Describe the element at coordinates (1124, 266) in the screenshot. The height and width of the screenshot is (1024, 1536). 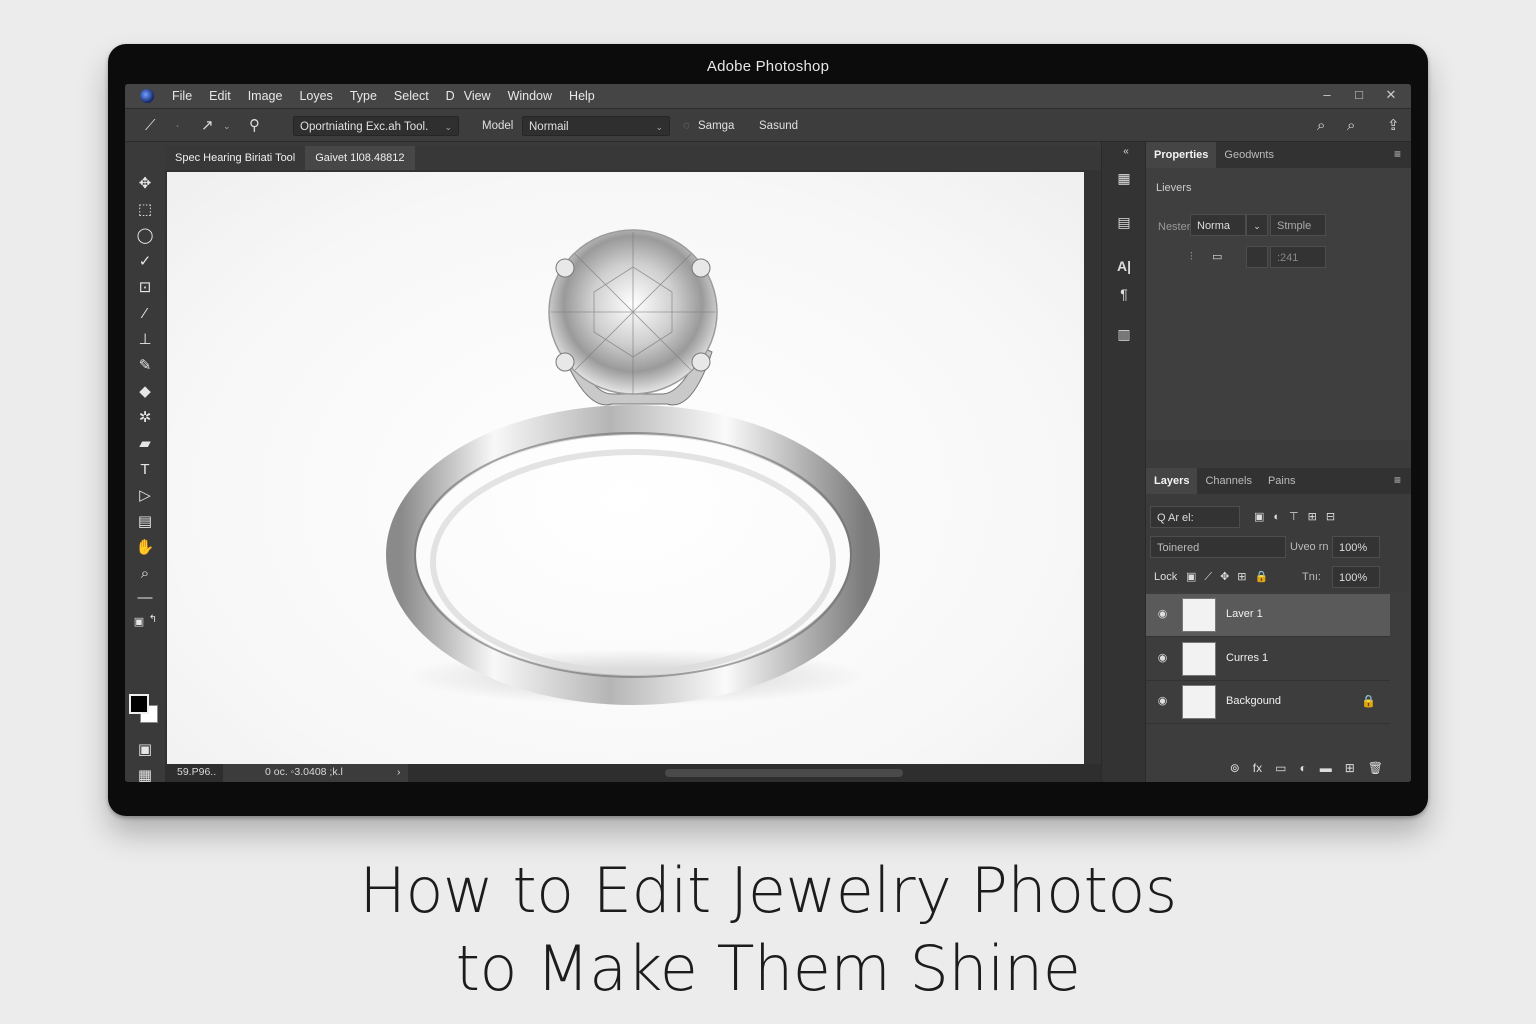
I see `character-panel-icon: A|` at that location.